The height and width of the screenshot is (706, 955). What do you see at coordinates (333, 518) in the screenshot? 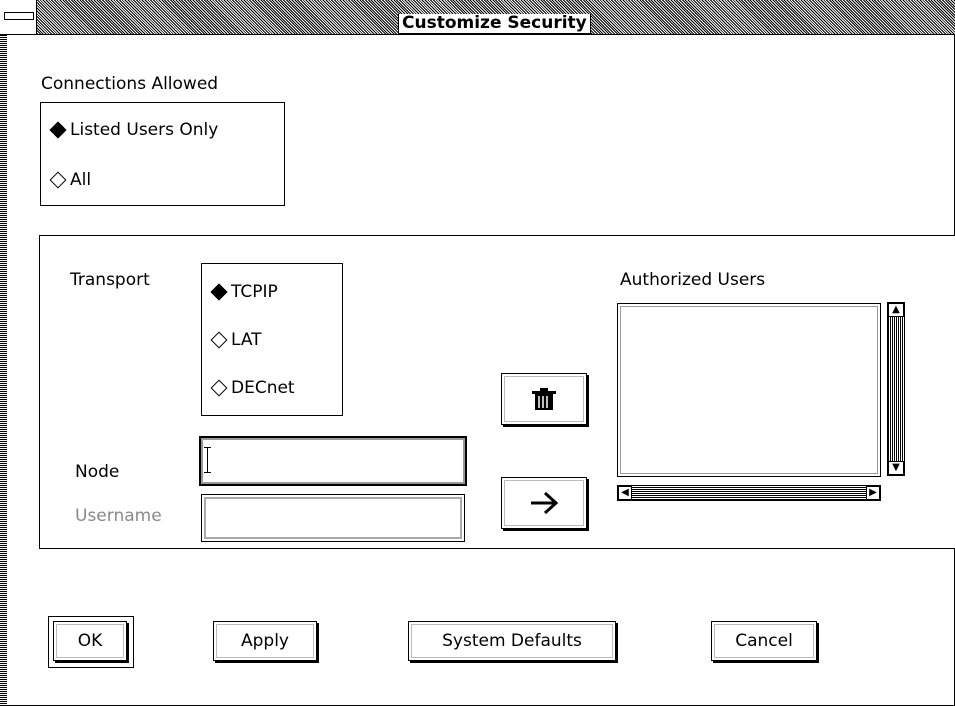
I see `username-field` at bounding box center [333, 518].